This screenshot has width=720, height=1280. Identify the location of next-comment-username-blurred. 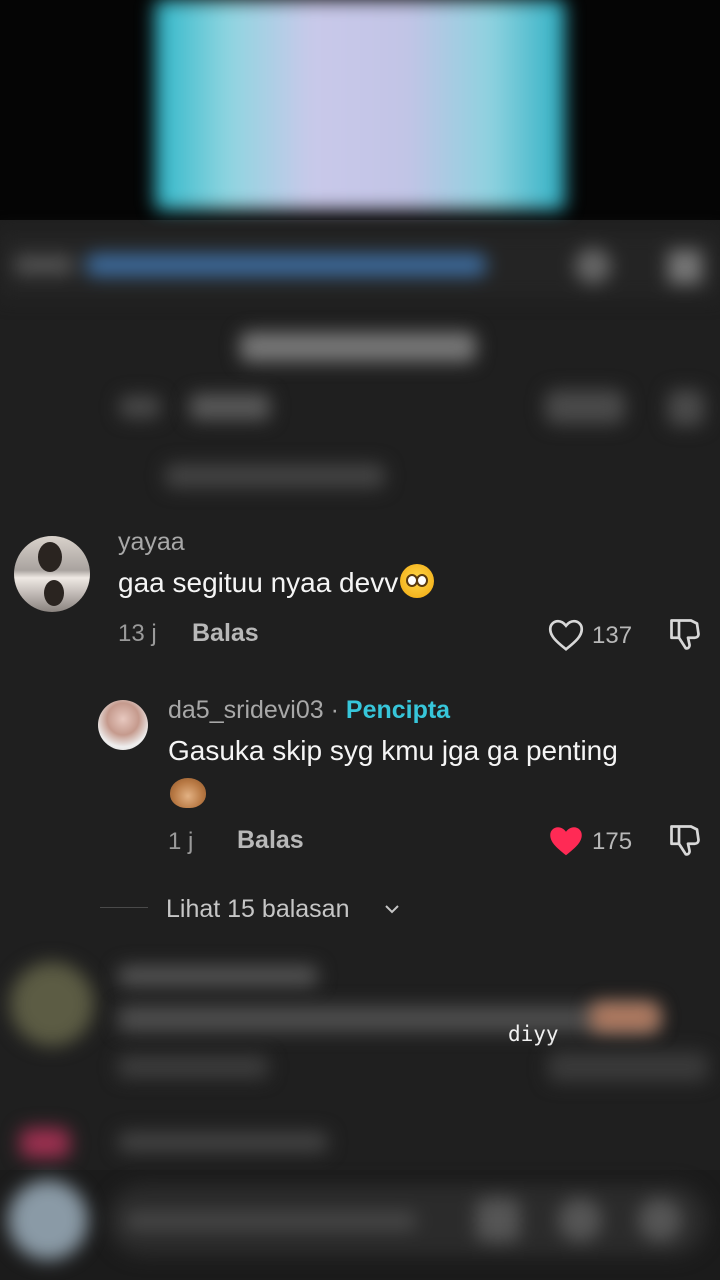
(218, 976).